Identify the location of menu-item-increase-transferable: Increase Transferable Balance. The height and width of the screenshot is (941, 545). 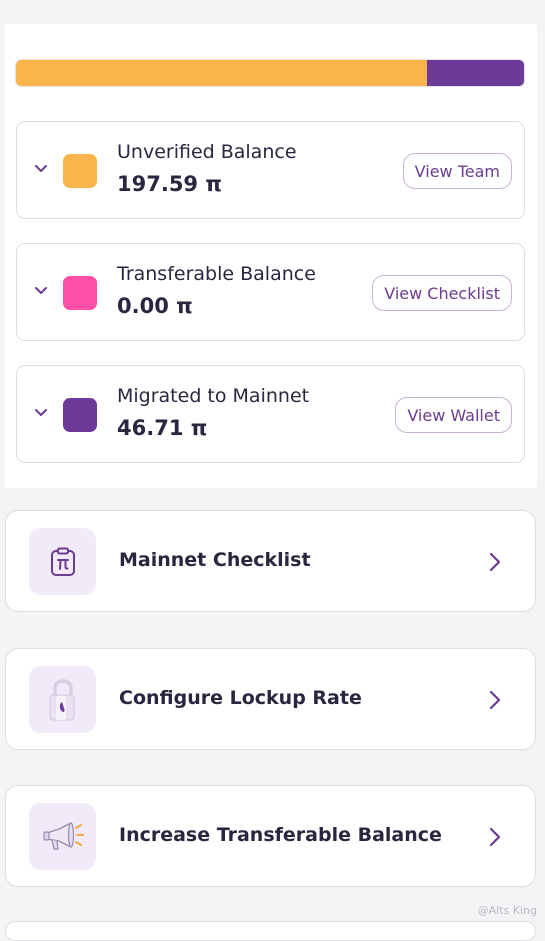
(270, 836).